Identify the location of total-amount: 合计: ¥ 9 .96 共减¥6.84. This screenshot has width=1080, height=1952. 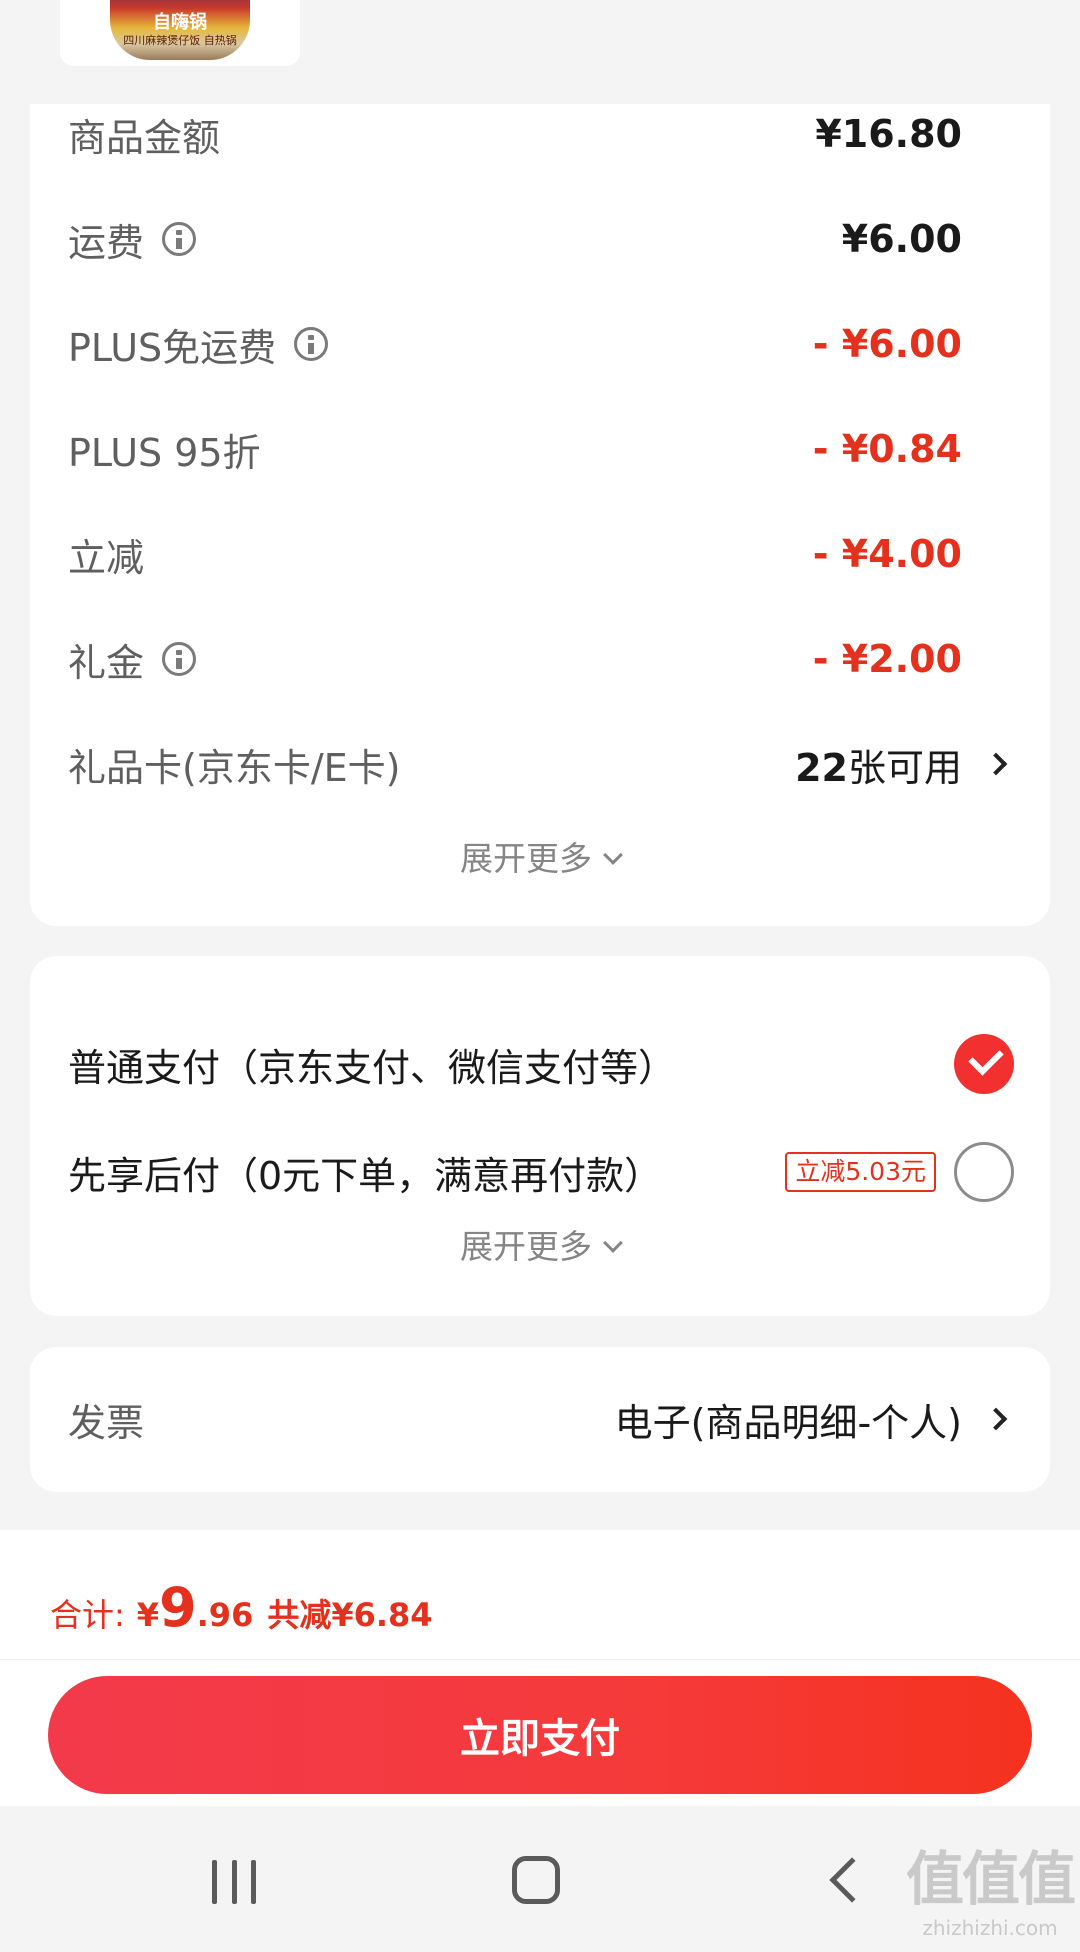
(241, 1607).